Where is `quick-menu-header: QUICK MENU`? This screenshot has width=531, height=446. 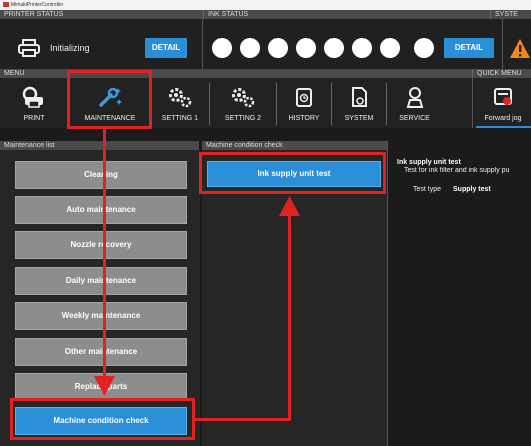 quick-menu-header: QUICK MENU is located at coordinates (501, 73).